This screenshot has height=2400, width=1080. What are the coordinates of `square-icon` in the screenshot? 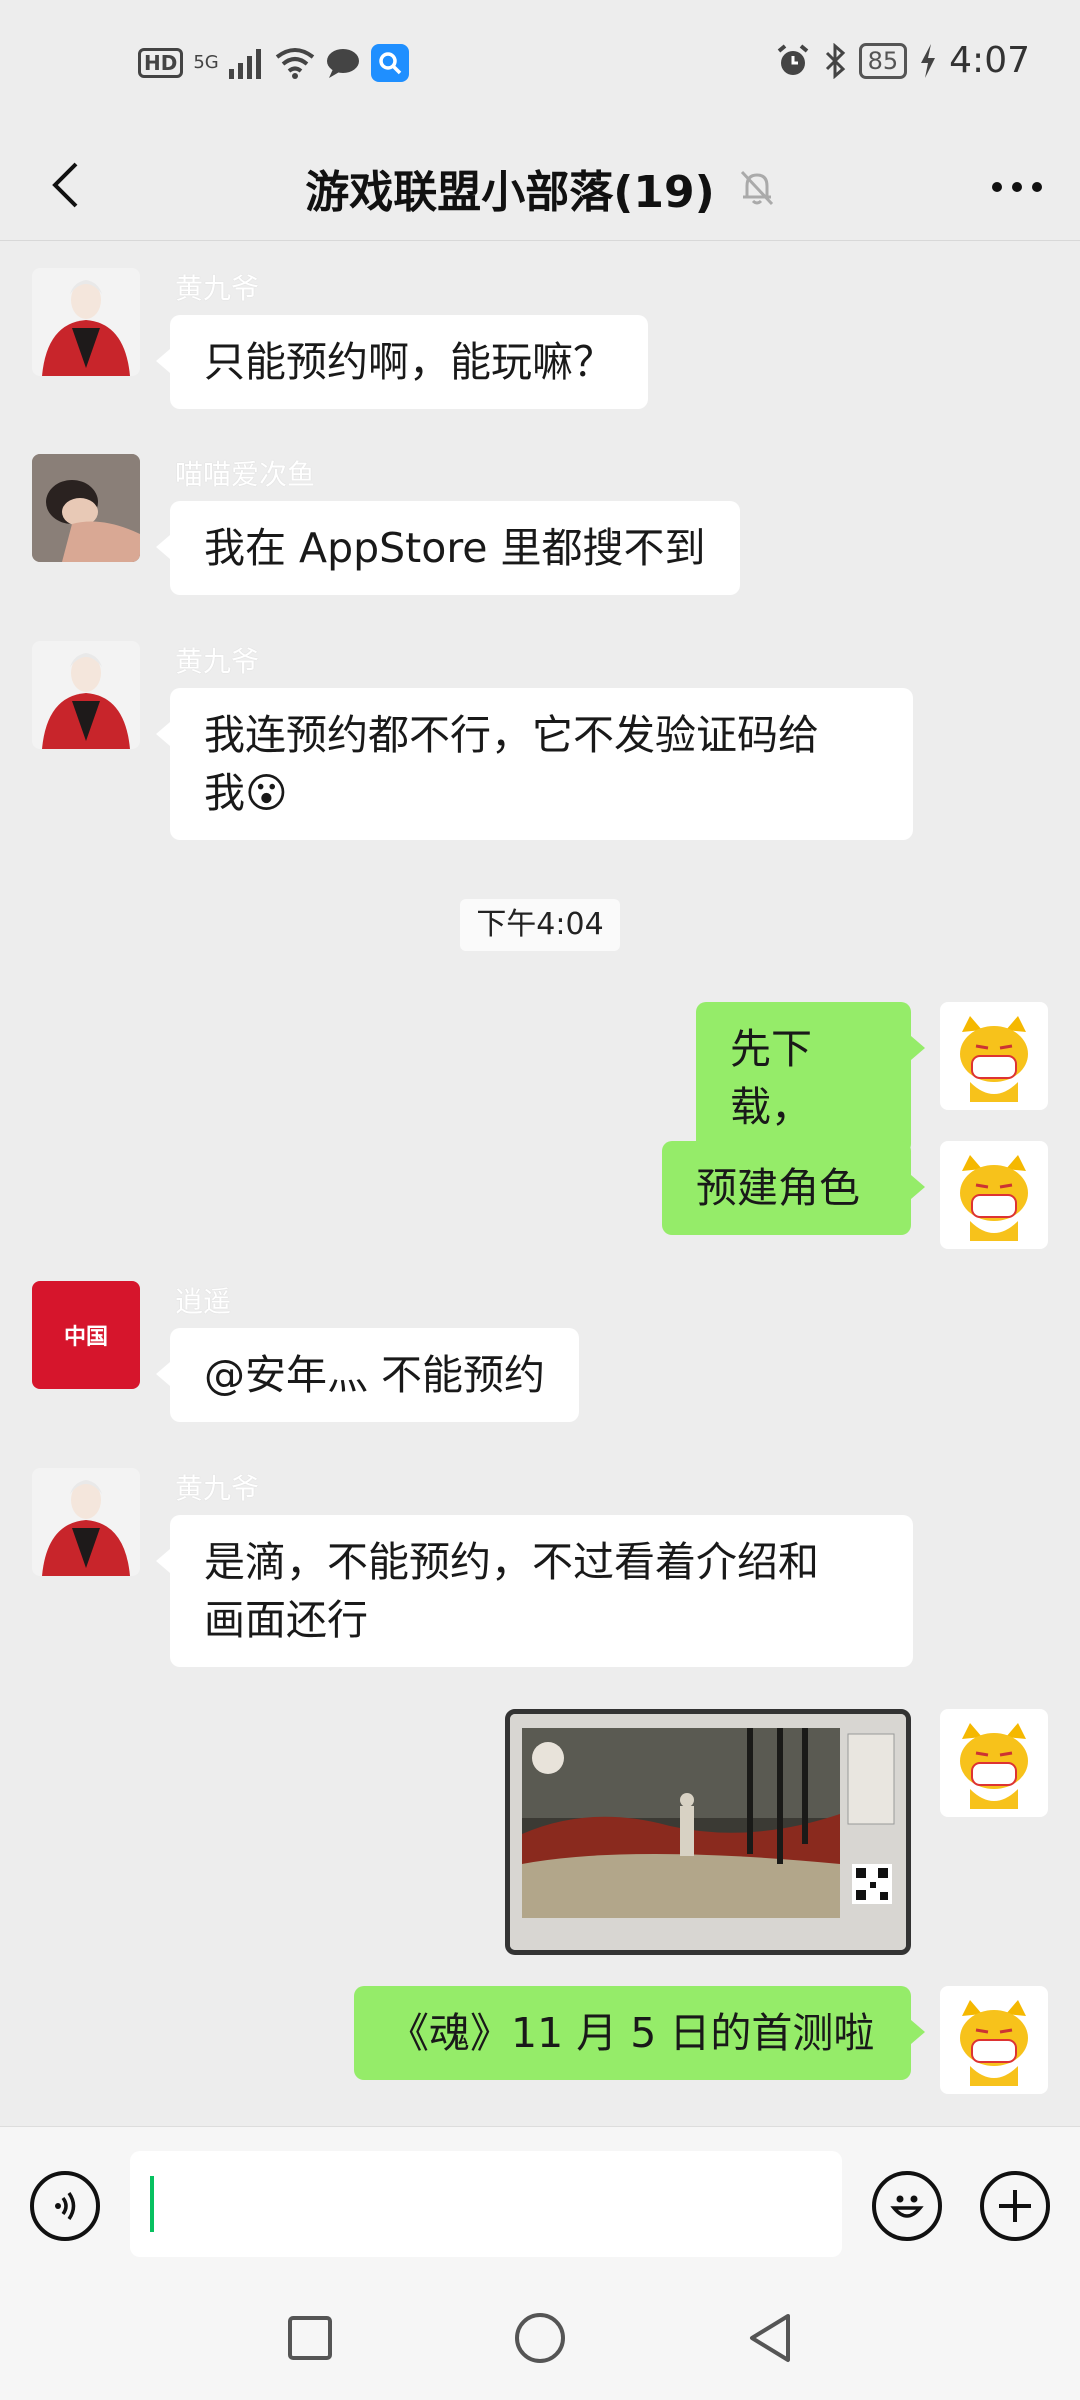 It's located at (310, 2338).